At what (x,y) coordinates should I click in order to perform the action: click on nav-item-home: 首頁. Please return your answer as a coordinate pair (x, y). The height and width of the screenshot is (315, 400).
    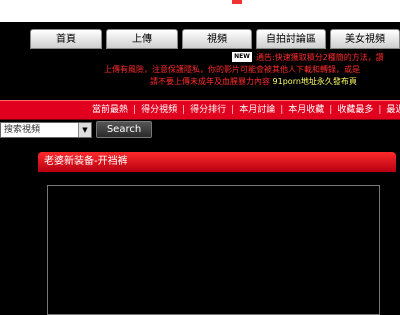
    Looking at the image, I should click on (66, 39).